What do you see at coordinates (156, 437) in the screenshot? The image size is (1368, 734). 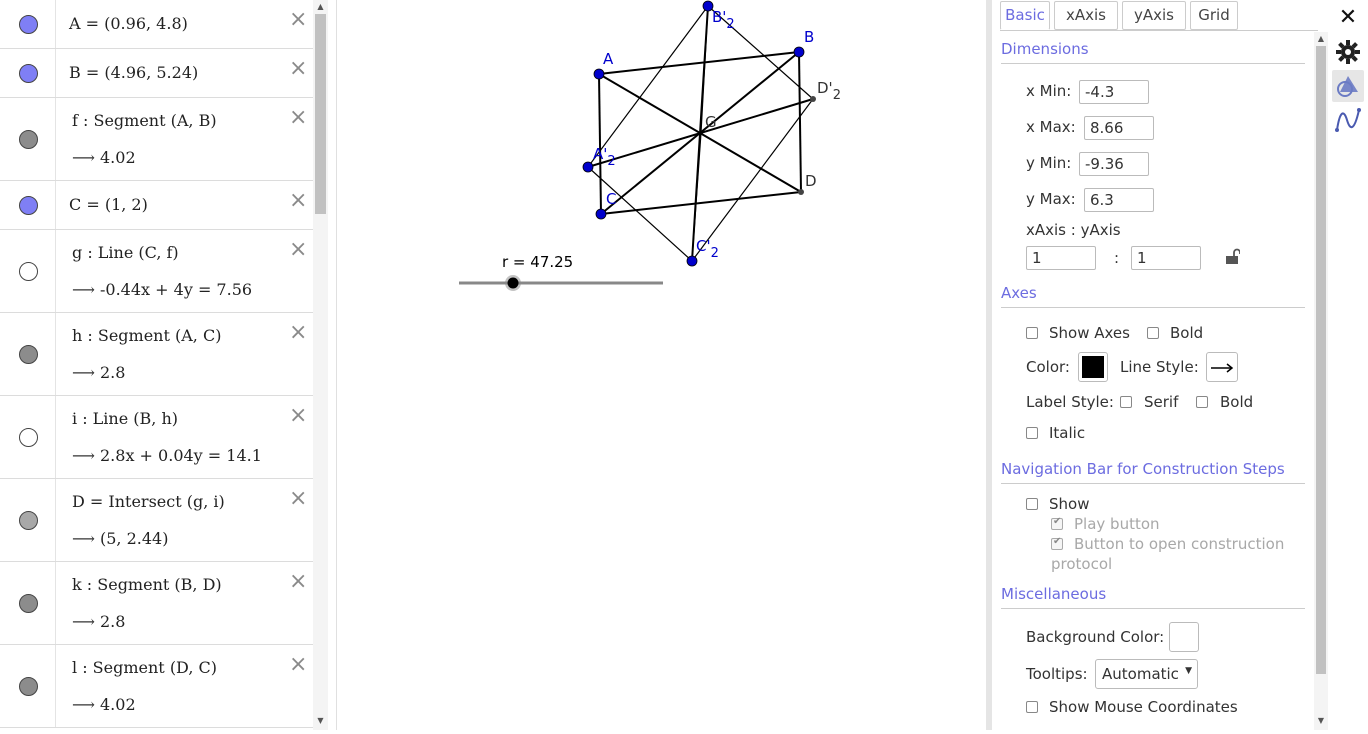 I see `algebra-row: i : Line (B, h) ⟶ 2.8x + 0.04y = 14.1 ×` at bounding box center [156, 437].